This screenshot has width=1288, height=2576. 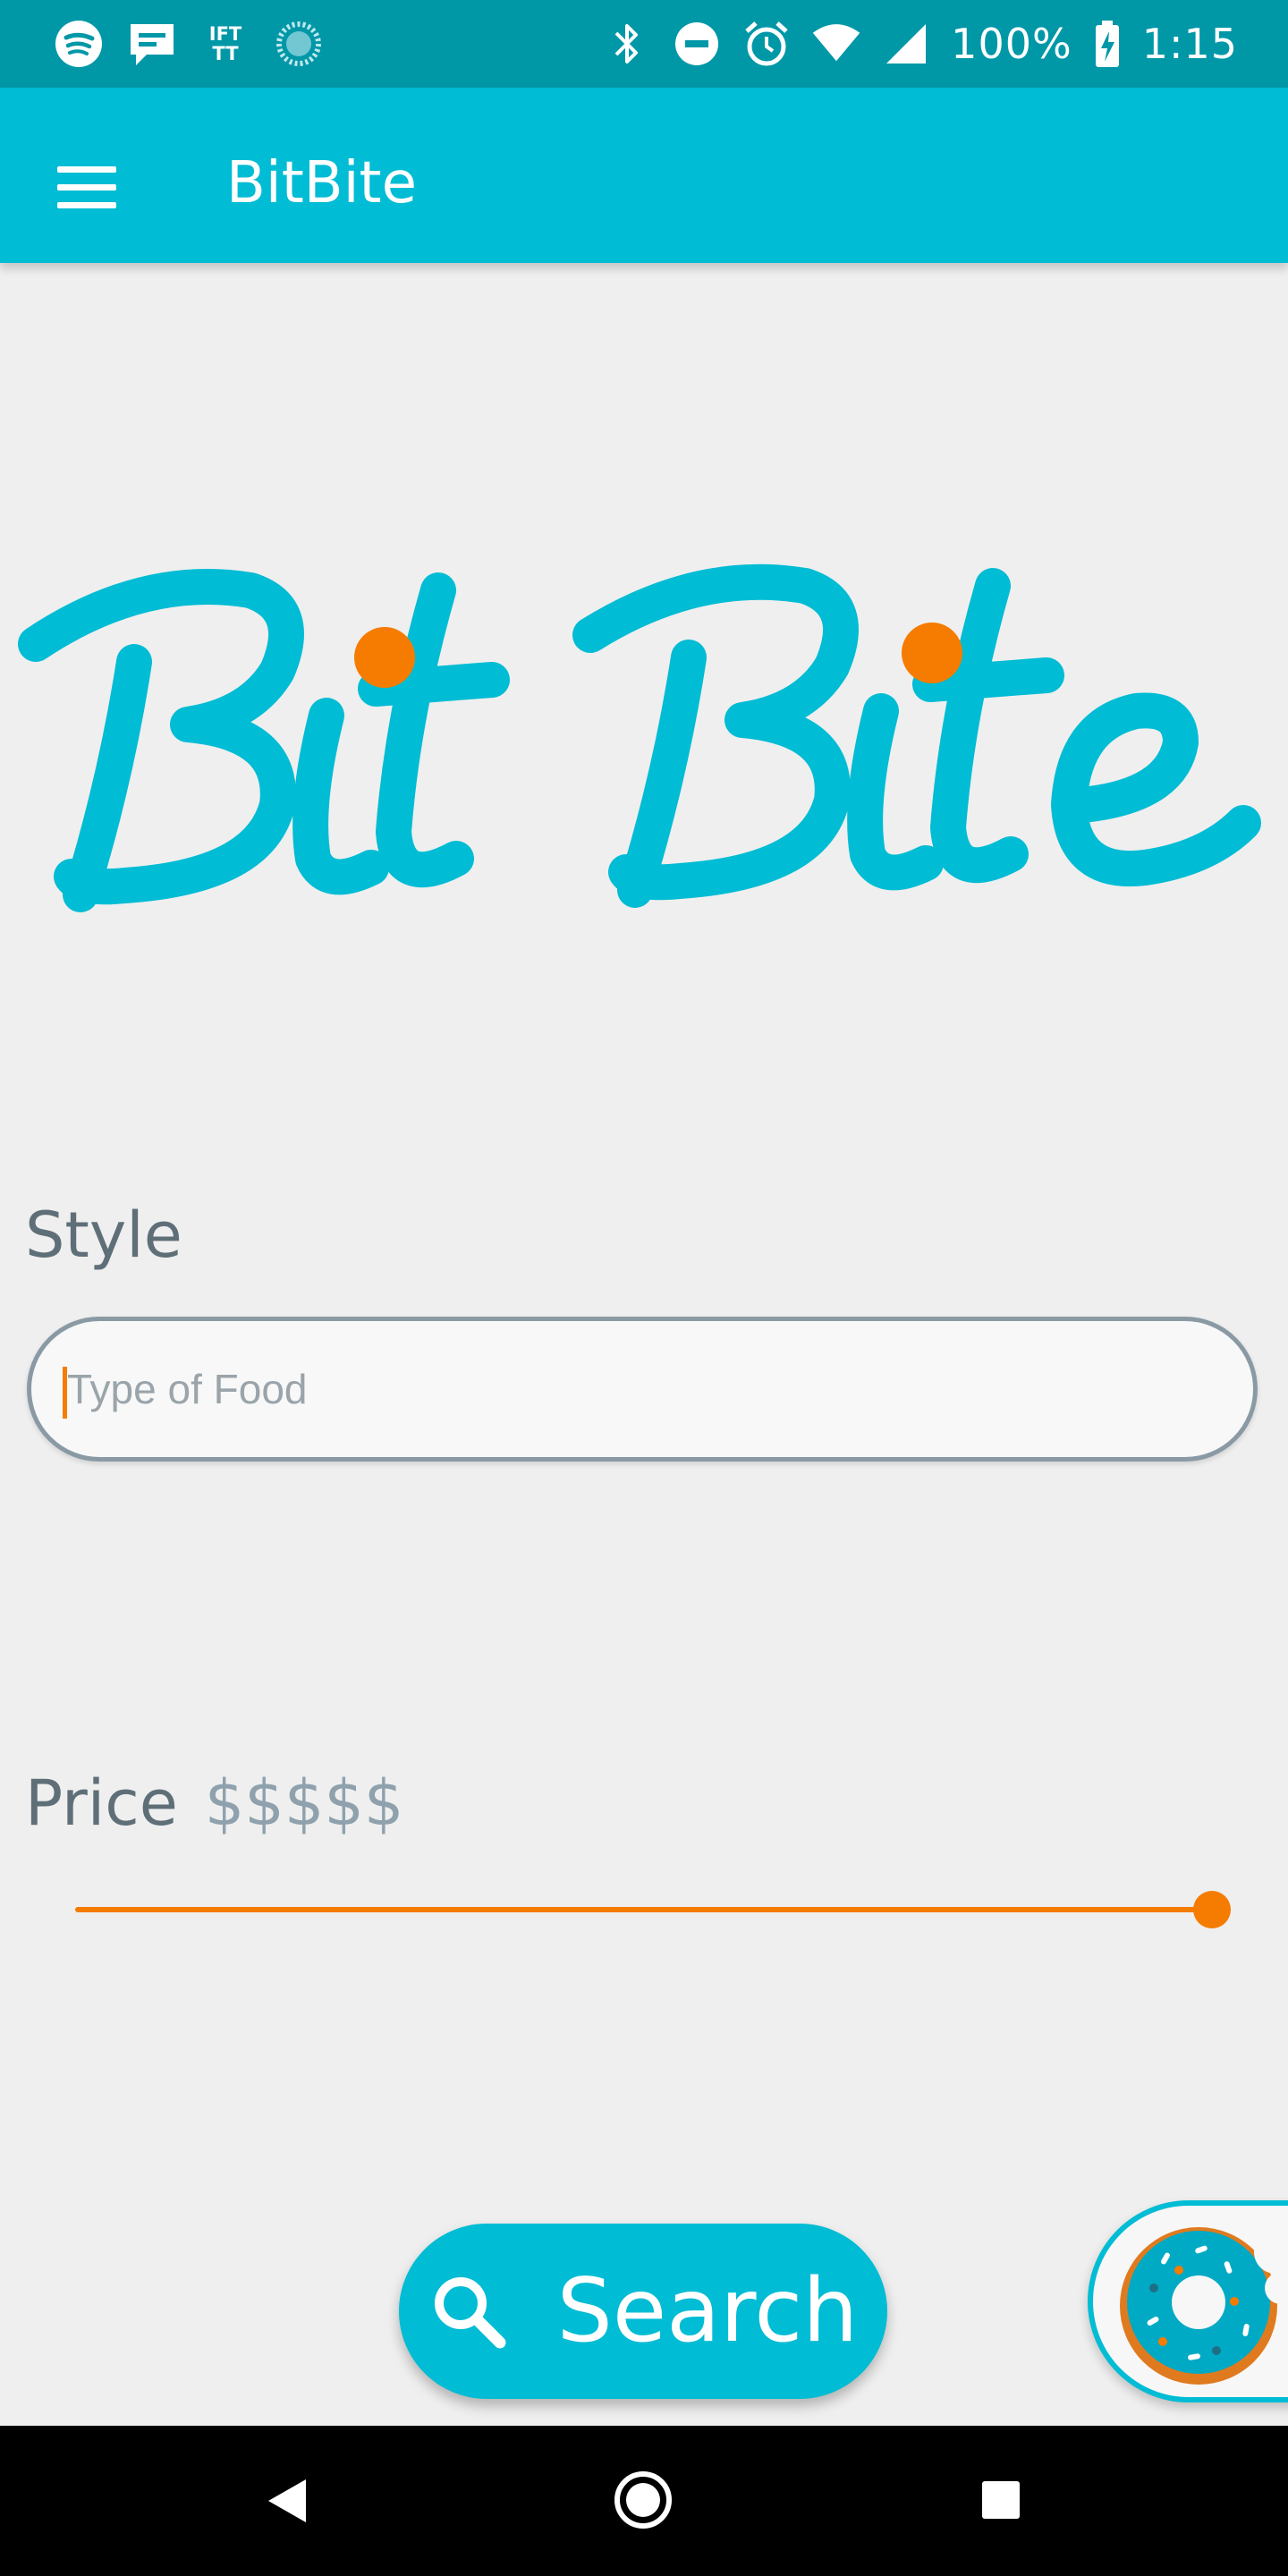 I want to click on price-value: $$$$$, so click(x=304, y=1803).